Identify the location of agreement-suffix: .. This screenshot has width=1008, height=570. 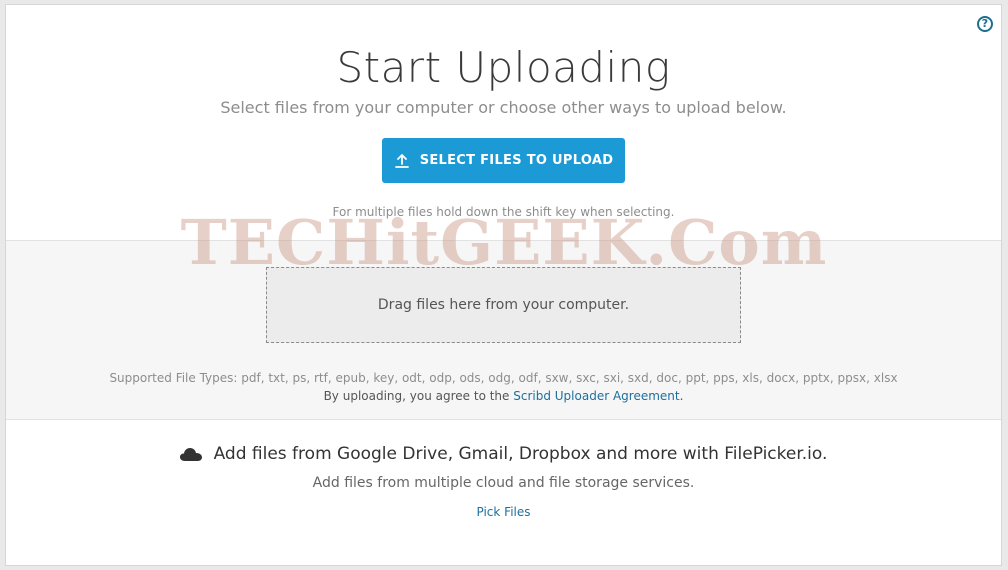
(681, 396).